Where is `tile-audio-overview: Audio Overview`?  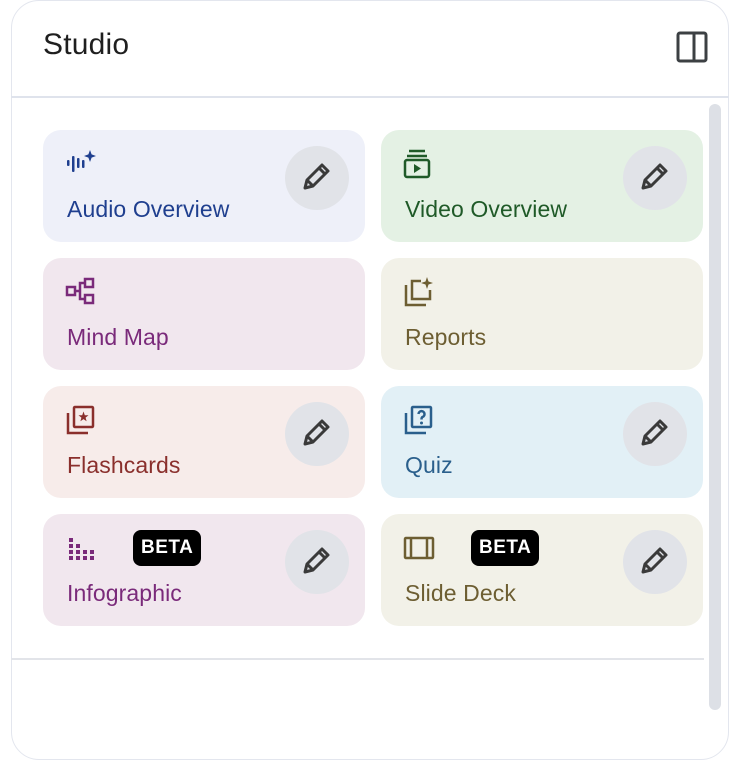 tile-audio-overview: Audio Overview is located at coordinates (204, 186).